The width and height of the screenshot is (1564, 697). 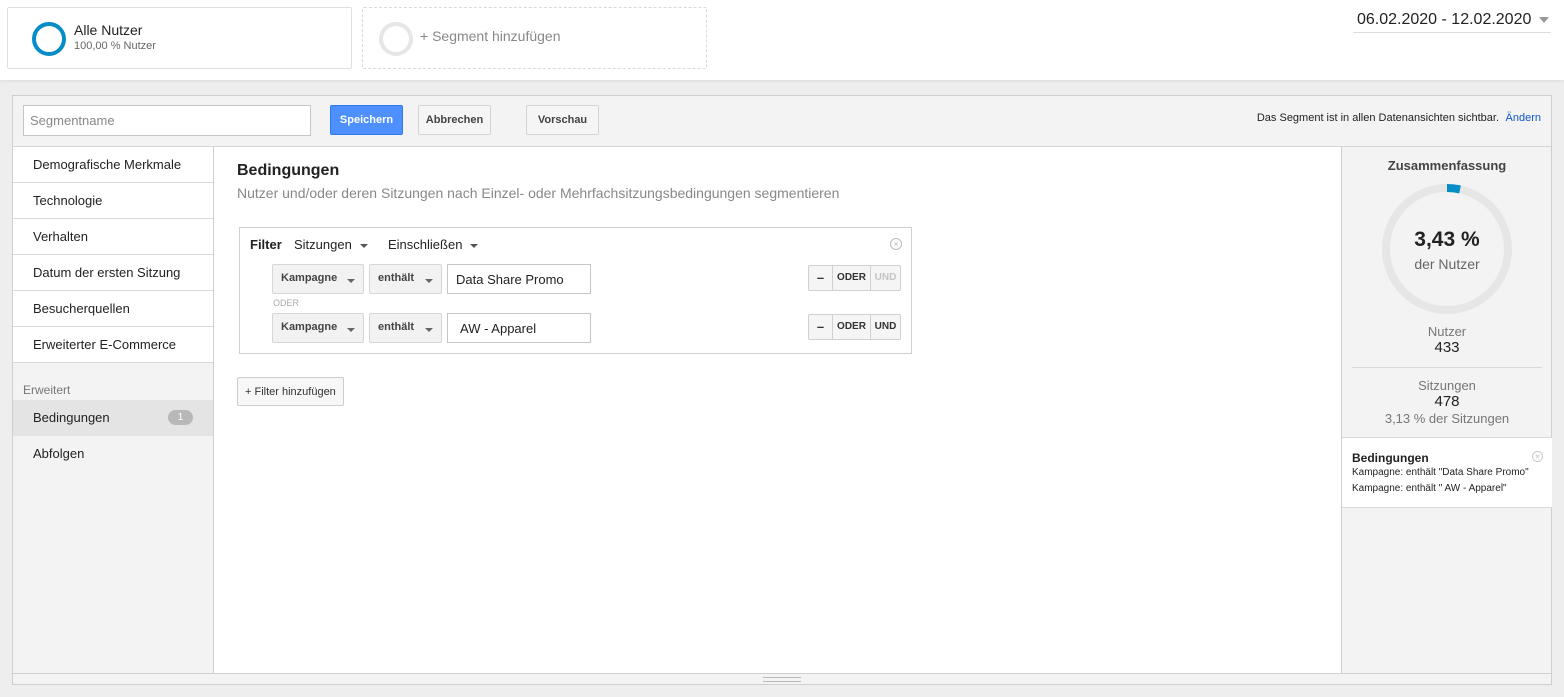 What do you see at coordinates (180, 417) in the screenshot?
I see `count-badge: 1` at bounding box center [180, 417].